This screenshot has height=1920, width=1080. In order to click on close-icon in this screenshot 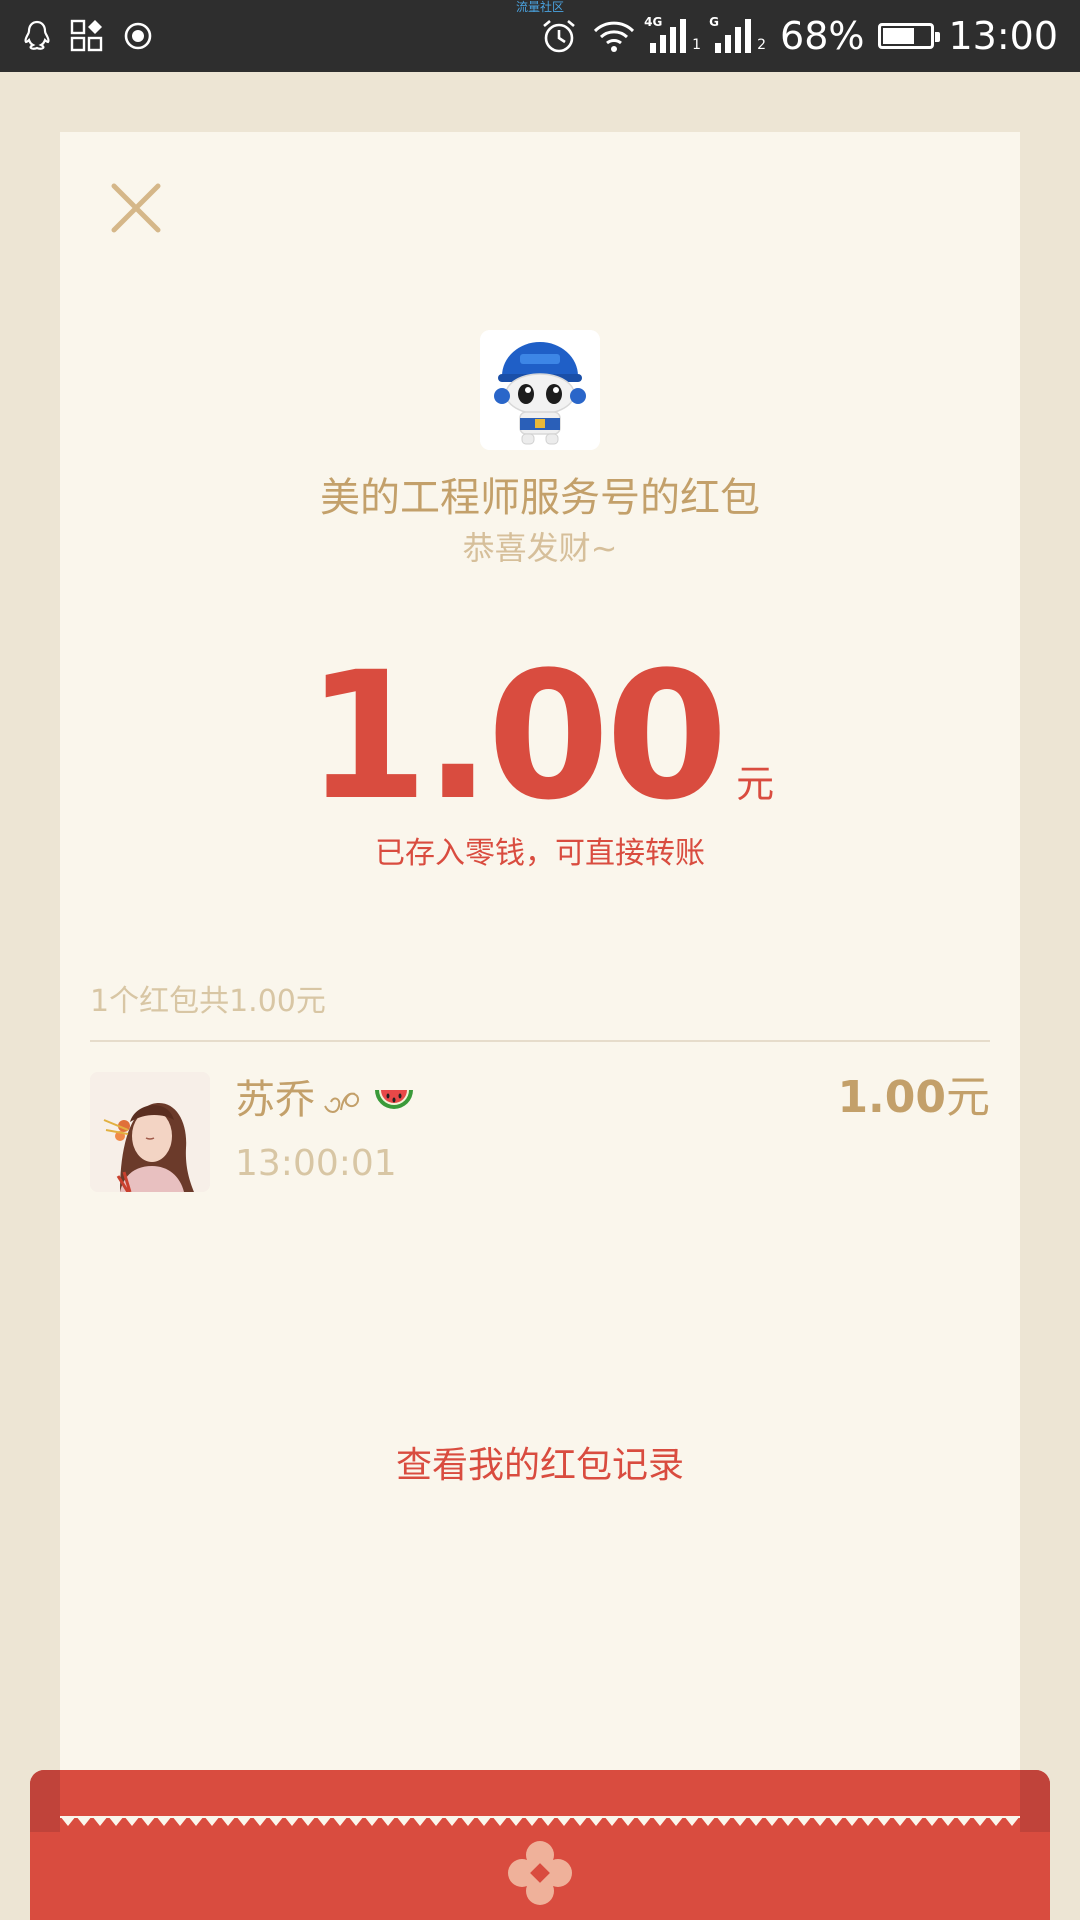, I will do `click(136, 208)`.